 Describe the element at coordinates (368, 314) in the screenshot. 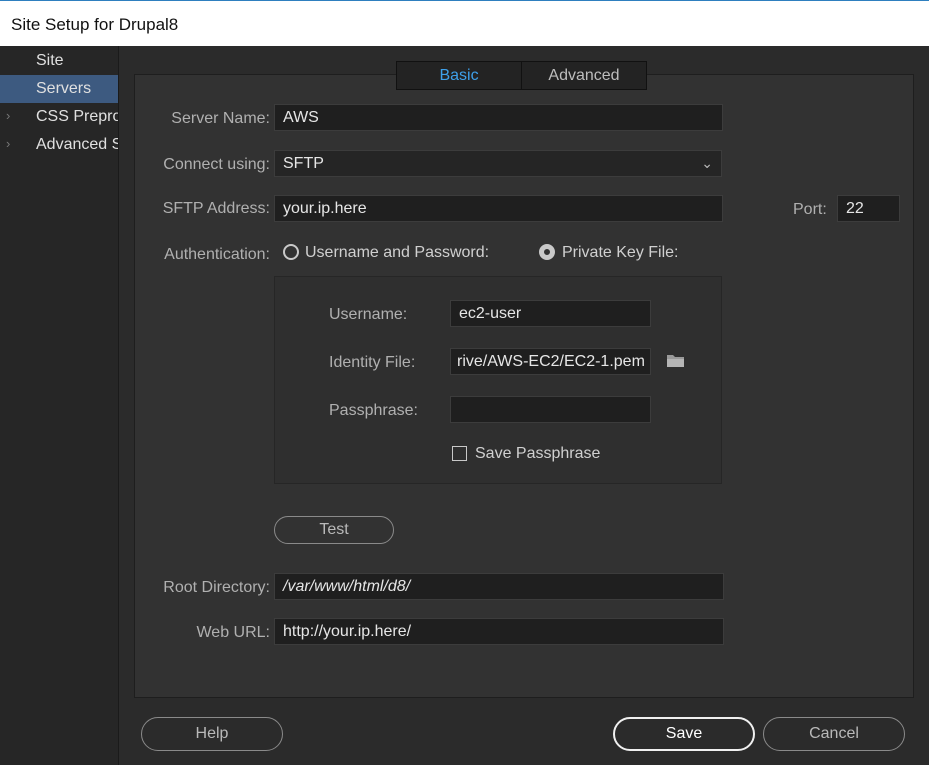

I see `username-label: Username:` at that location.